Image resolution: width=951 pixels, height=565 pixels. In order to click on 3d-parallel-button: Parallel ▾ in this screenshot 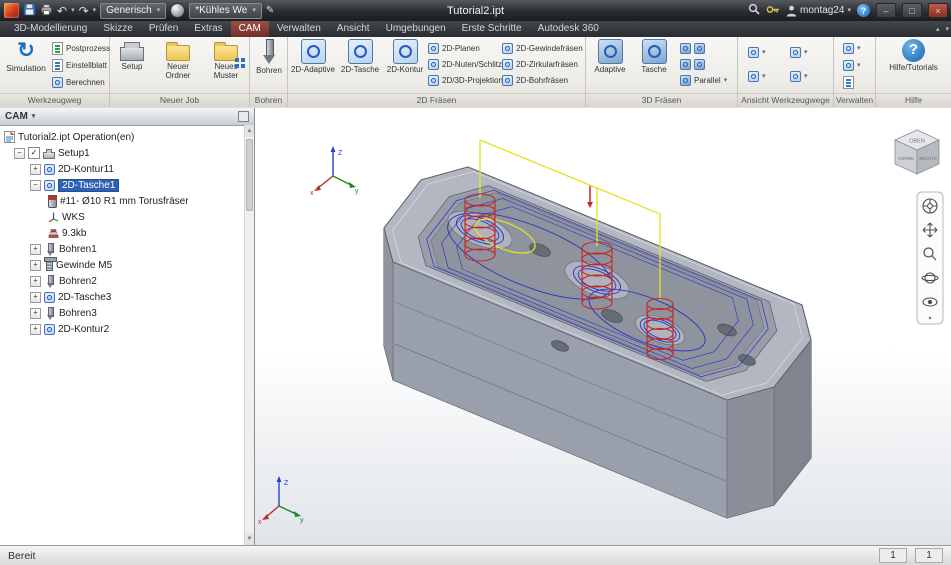, I will do `click(703, 80)`.